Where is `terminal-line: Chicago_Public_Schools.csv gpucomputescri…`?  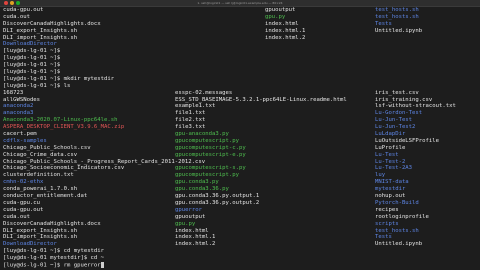
terminal-line: Chicago_Public_Schools.csv gpucomputescri… is located at coordinates (240, 148).